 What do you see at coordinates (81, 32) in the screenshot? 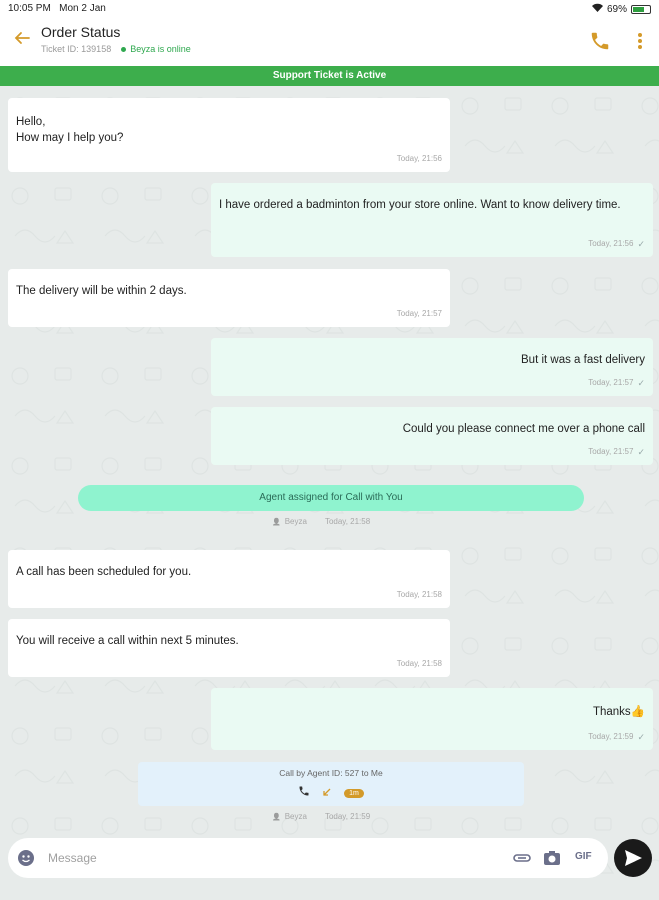
I see `page-title: Order Status` at bounding box center [81, 32].